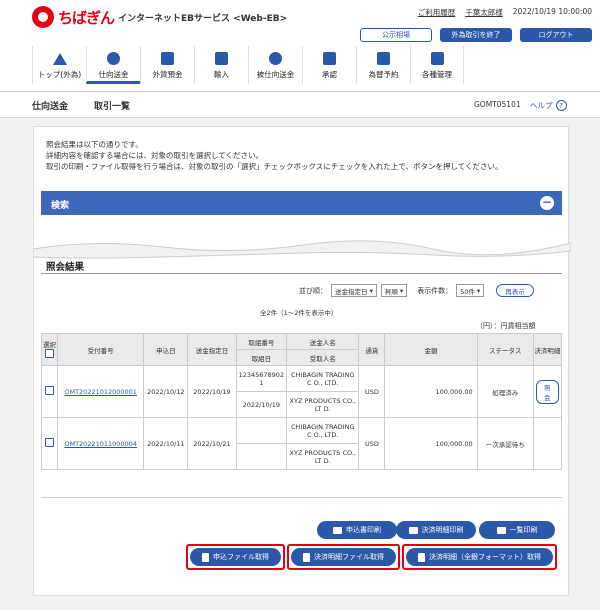  I want to click on question-icon: ?, so click(561, 105).